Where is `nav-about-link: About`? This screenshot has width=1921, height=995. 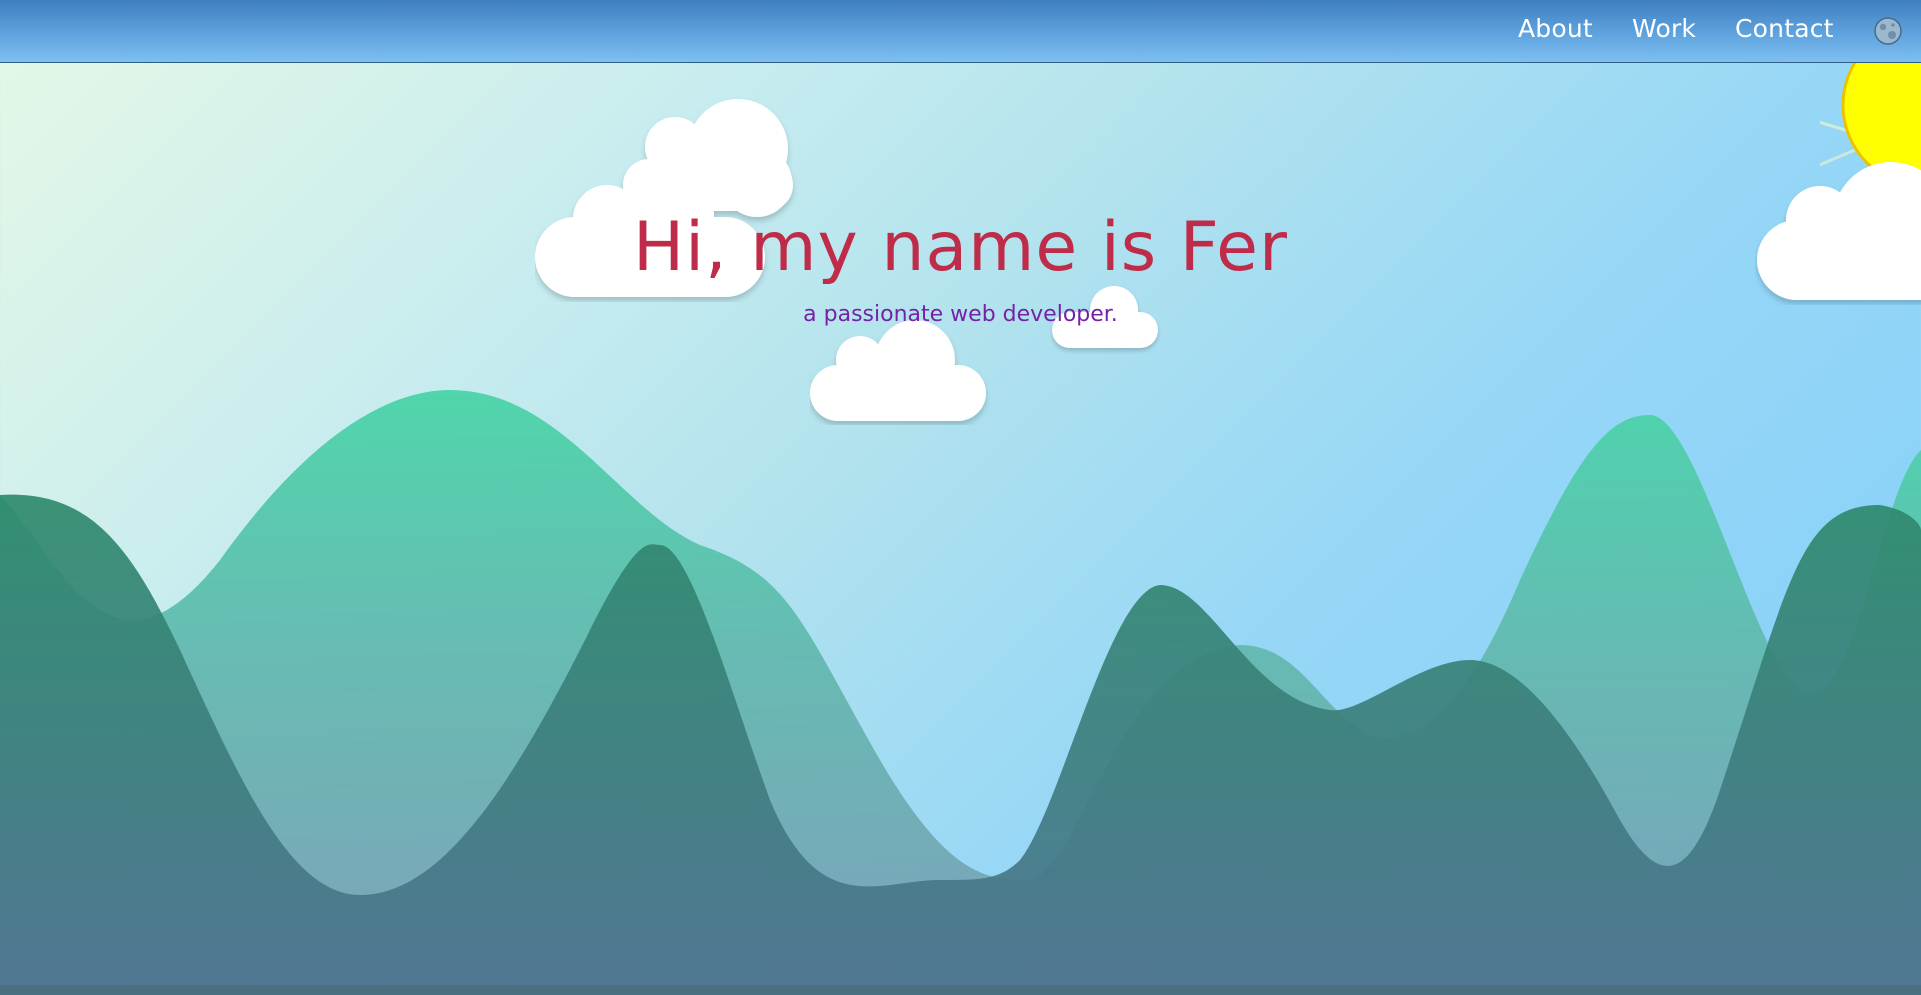
nav-about-link: About is located at coordinates (1555, 29).